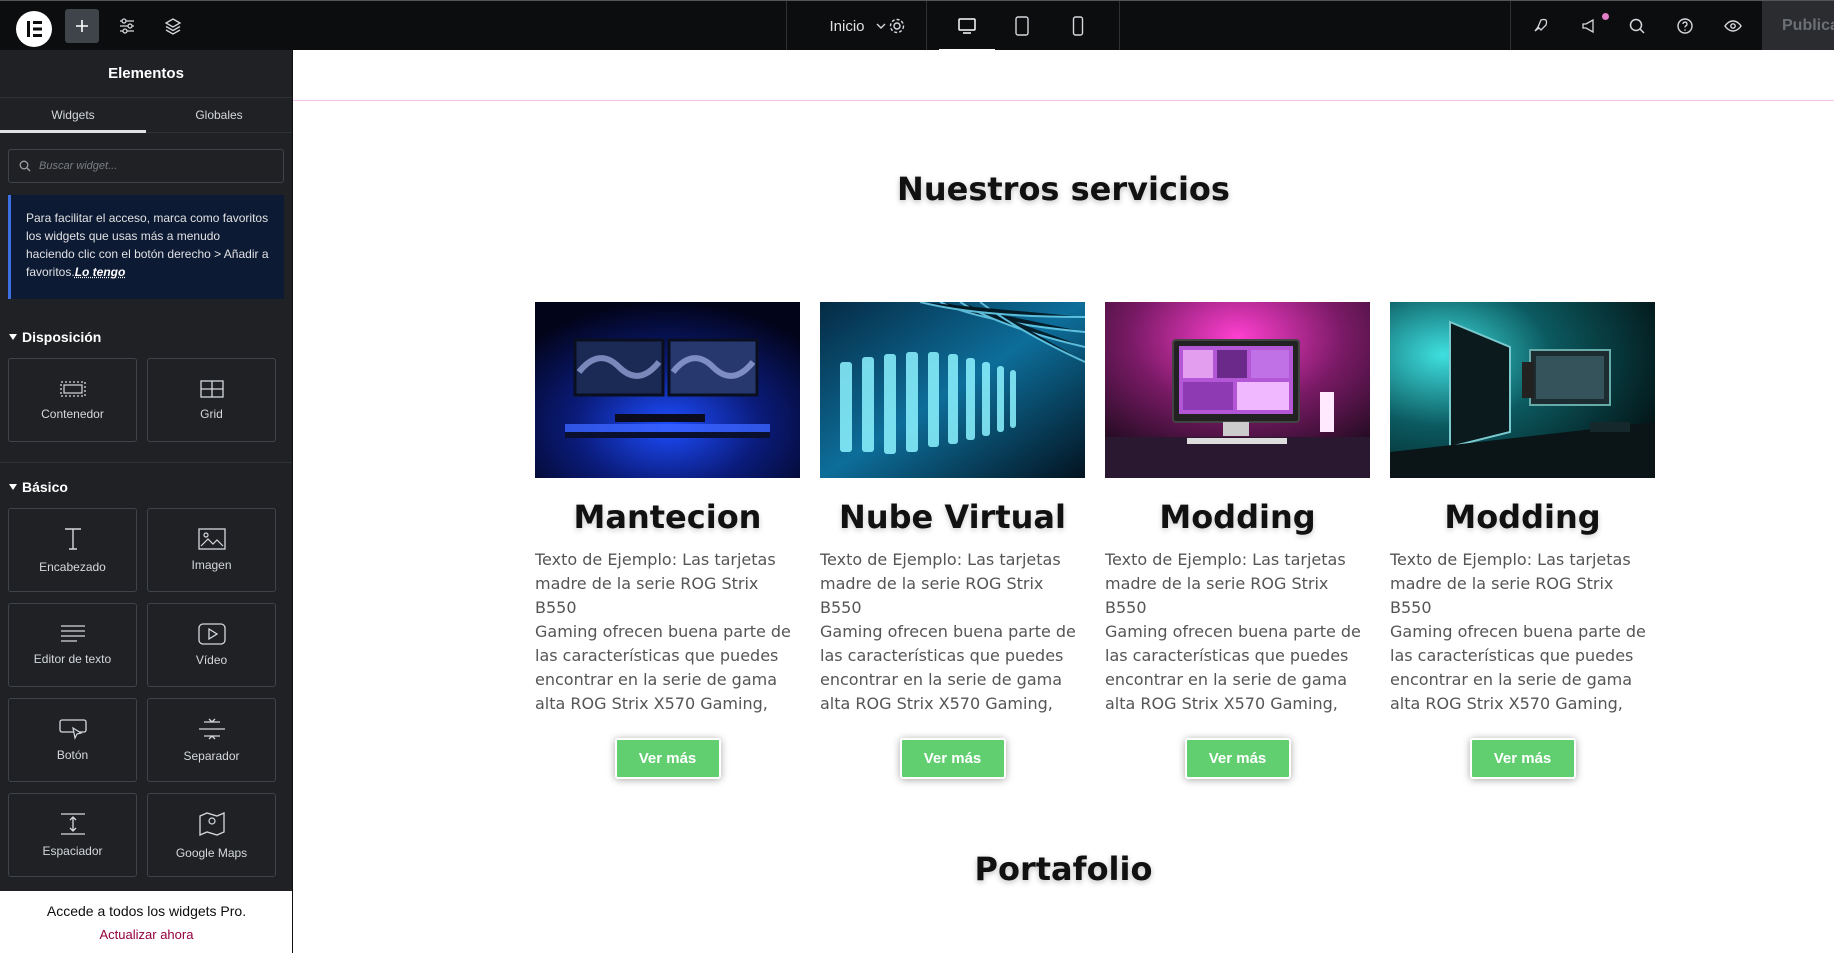 The width and height of the screenshot is (1834, 953). Describe the element at coordinates (127, 26) in the screenshot. I see `site-settings-button` at that location.